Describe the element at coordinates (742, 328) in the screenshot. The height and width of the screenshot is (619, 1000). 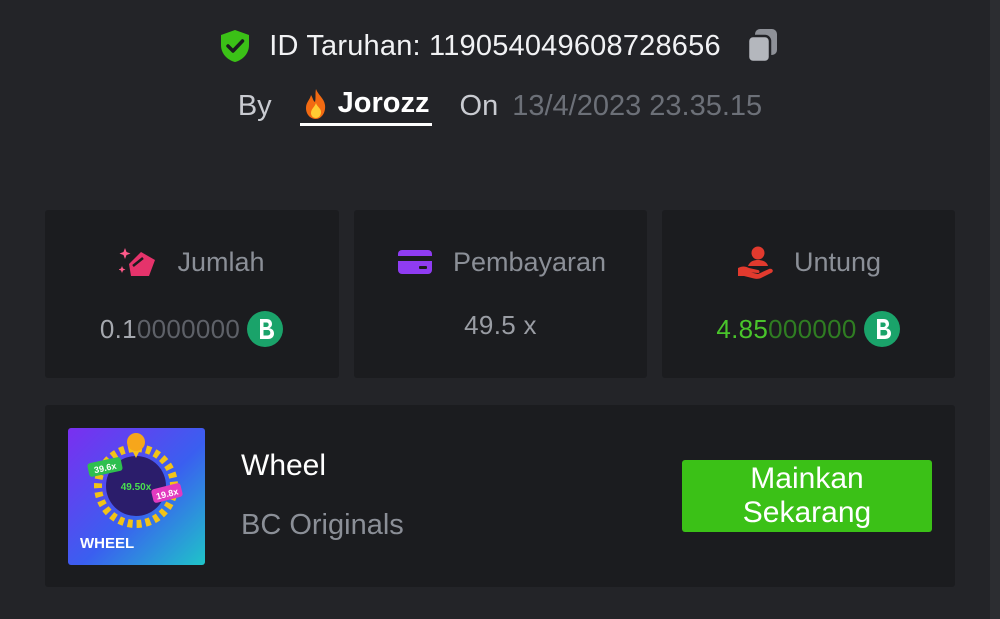
I see `profit-significant-digits: 4.85` at that location.